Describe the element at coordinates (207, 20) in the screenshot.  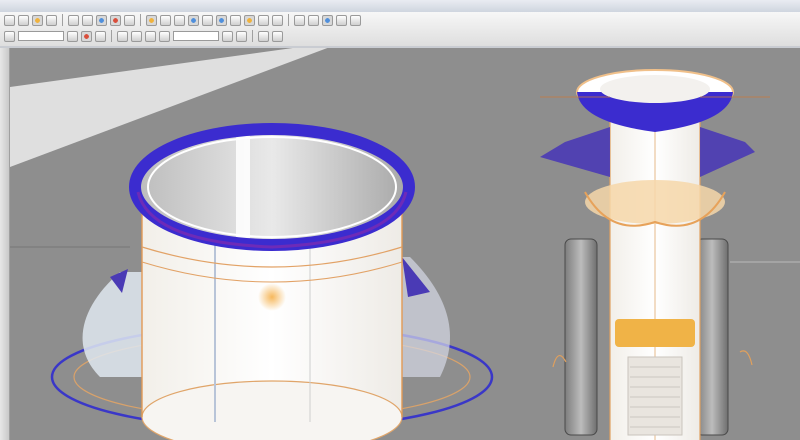
I see `loft-icon` at that location.